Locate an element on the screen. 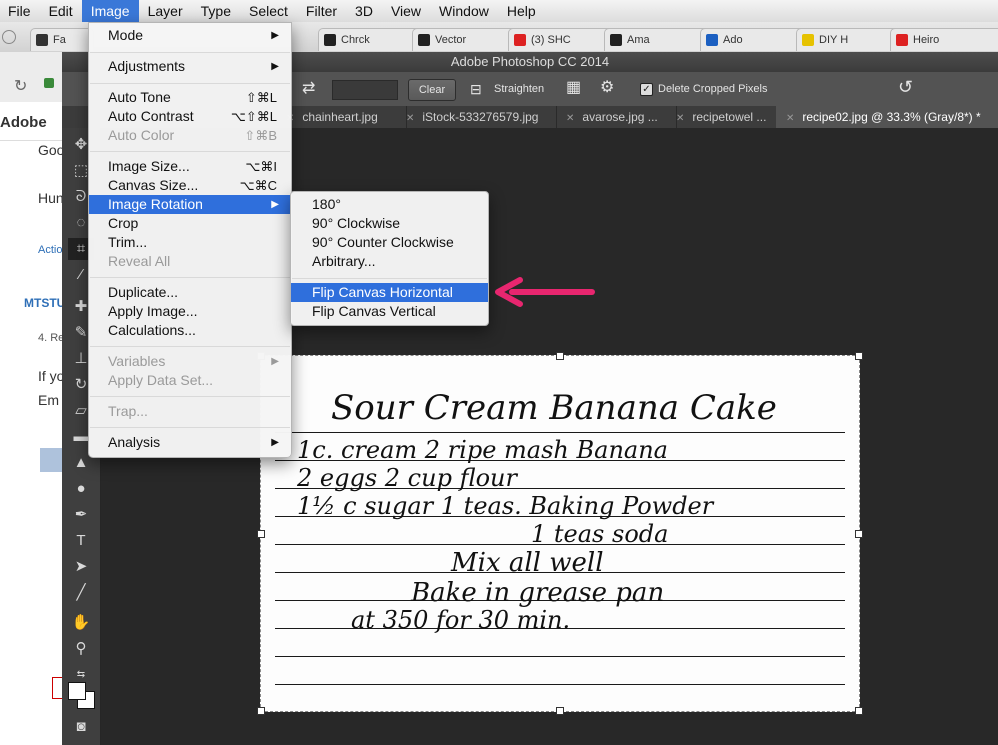  reload-icon: ↻ is located at coordinates (20, 86).